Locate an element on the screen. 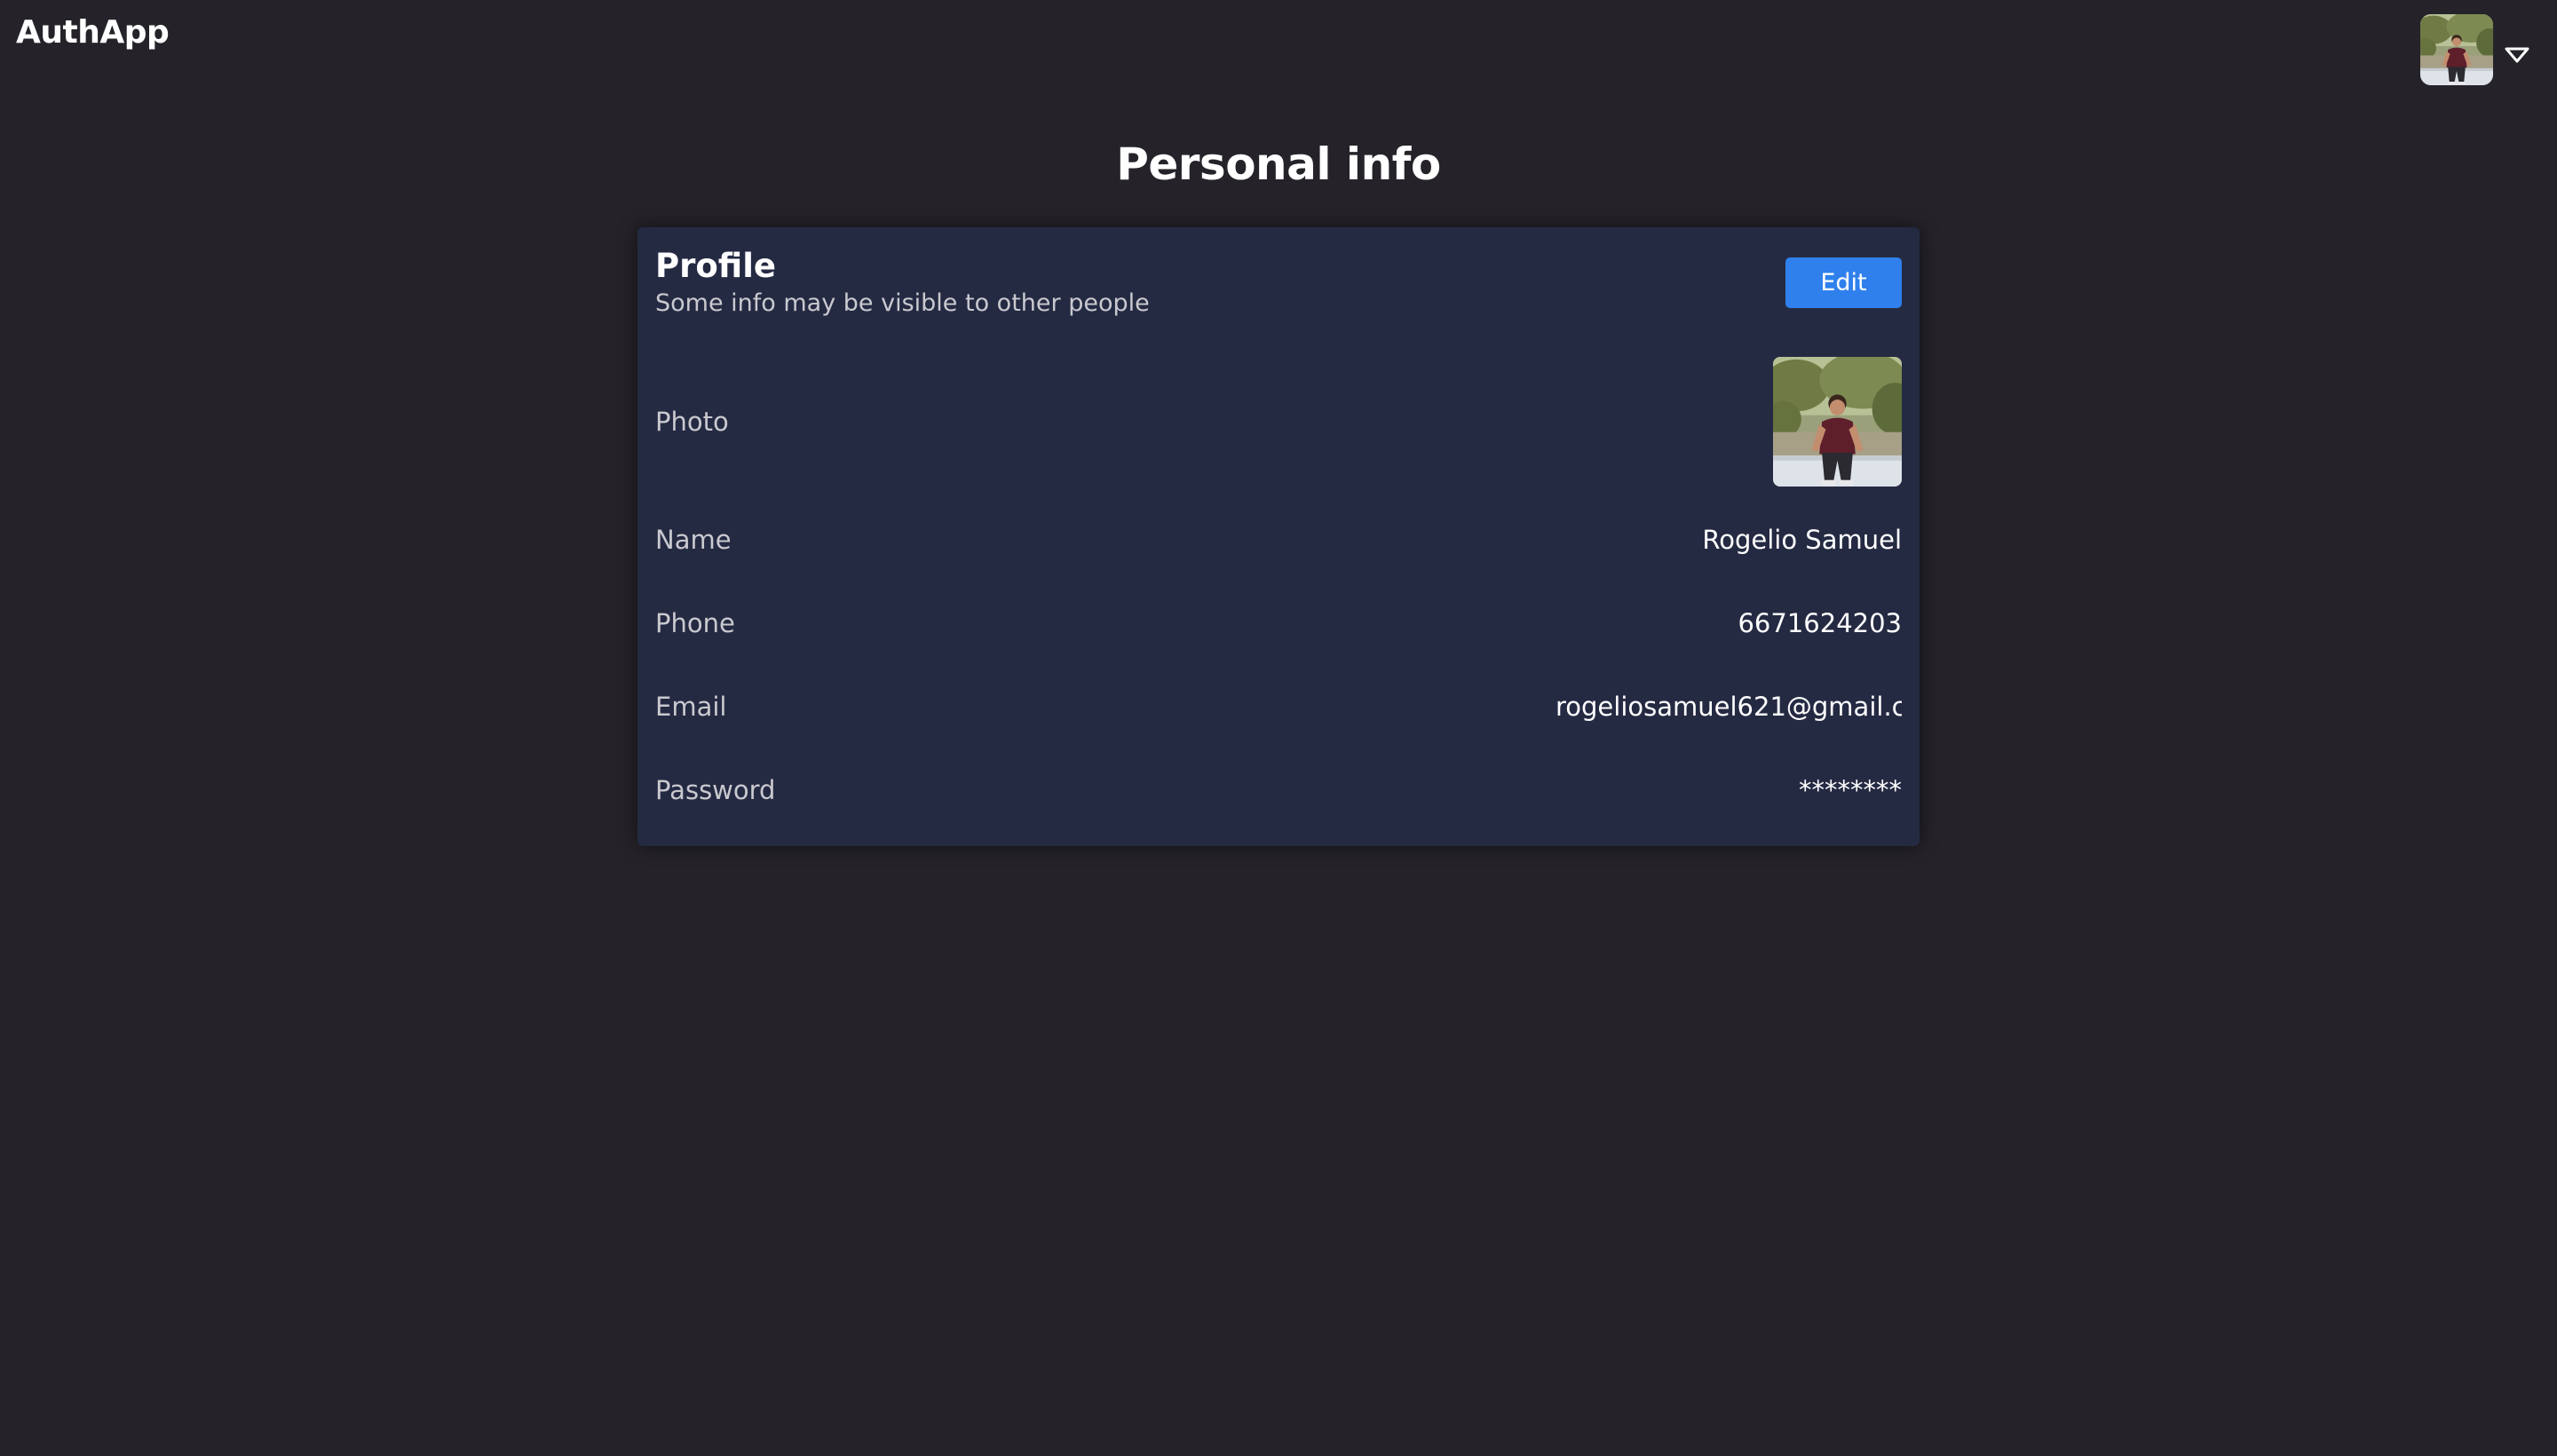 Image resolution: width=2557 pixels, height=1456 pixels. profile-row-photo: Photo is located at coordinates (1278, 422).